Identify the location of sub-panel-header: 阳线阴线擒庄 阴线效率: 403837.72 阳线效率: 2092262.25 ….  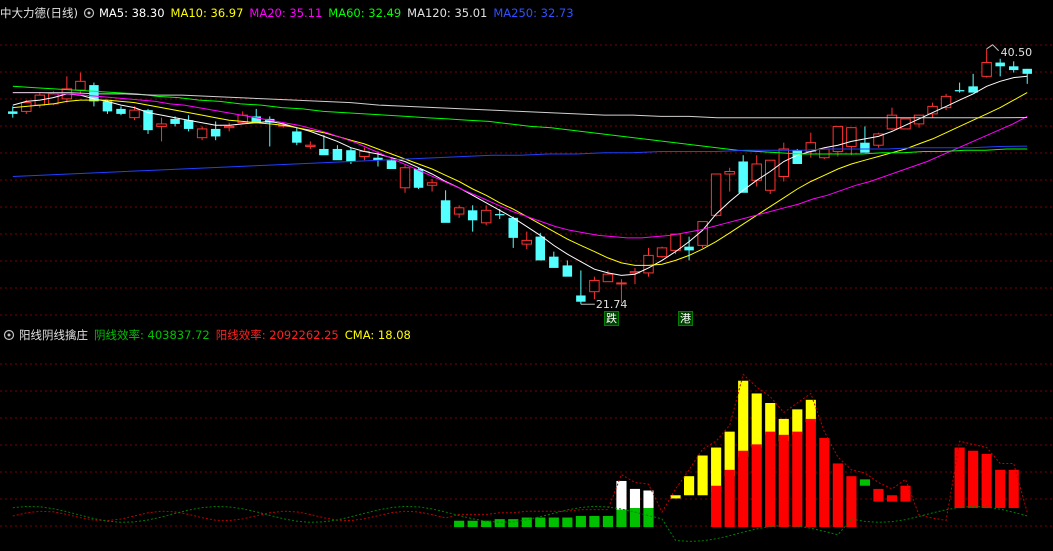
(208, 335).